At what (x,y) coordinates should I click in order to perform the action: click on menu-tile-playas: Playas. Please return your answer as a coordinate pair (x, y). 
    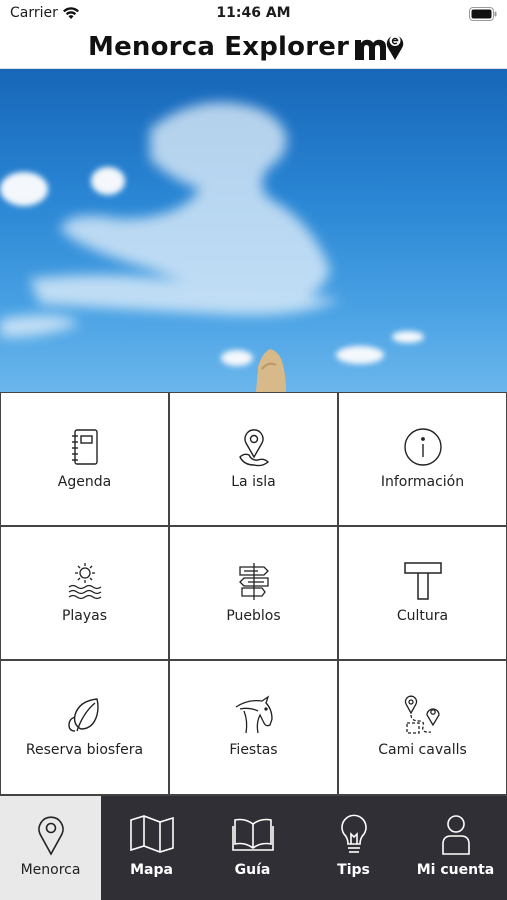
    Looking at the image, I should click on (84, 593).